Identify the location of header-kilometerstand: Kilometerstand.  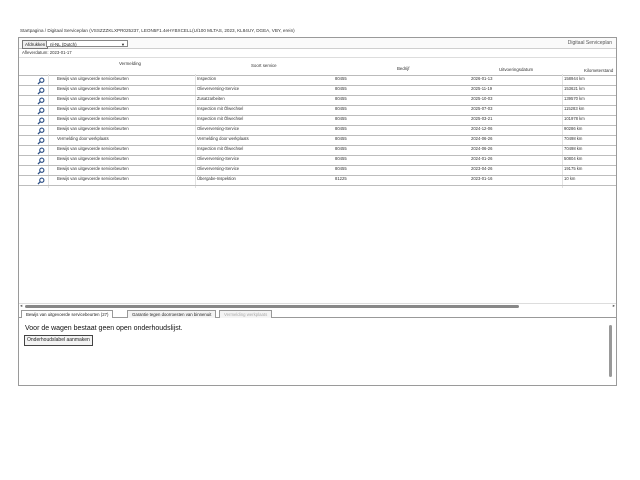
(598, 70).